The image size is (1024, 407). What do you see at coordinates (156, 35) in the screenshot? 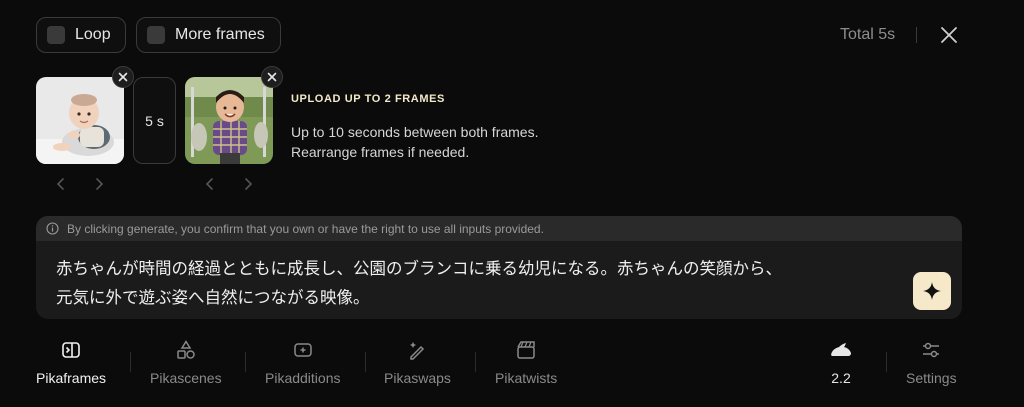
I see `more-frames-checkbox` at bounding box center [156, 35].